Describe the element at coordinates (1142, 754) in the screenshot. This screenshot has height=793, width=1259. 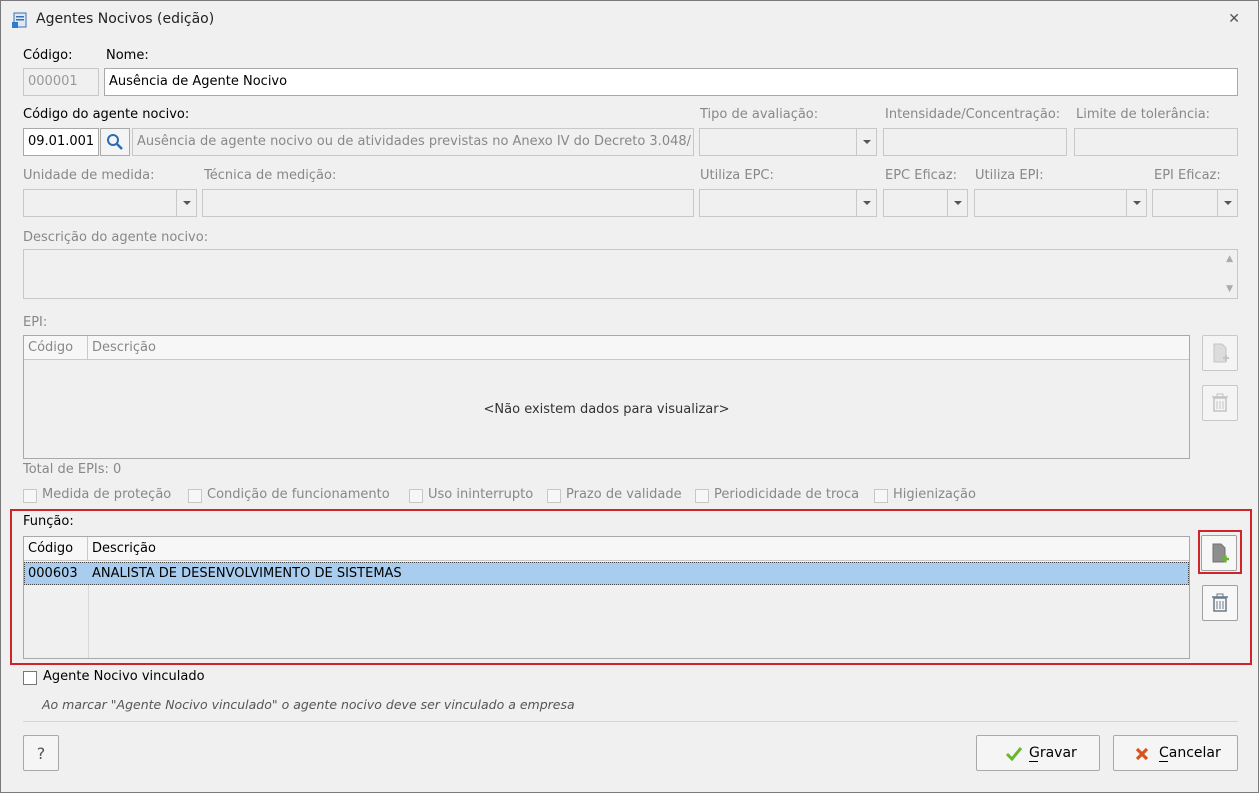
I see `x-icon` at that location.